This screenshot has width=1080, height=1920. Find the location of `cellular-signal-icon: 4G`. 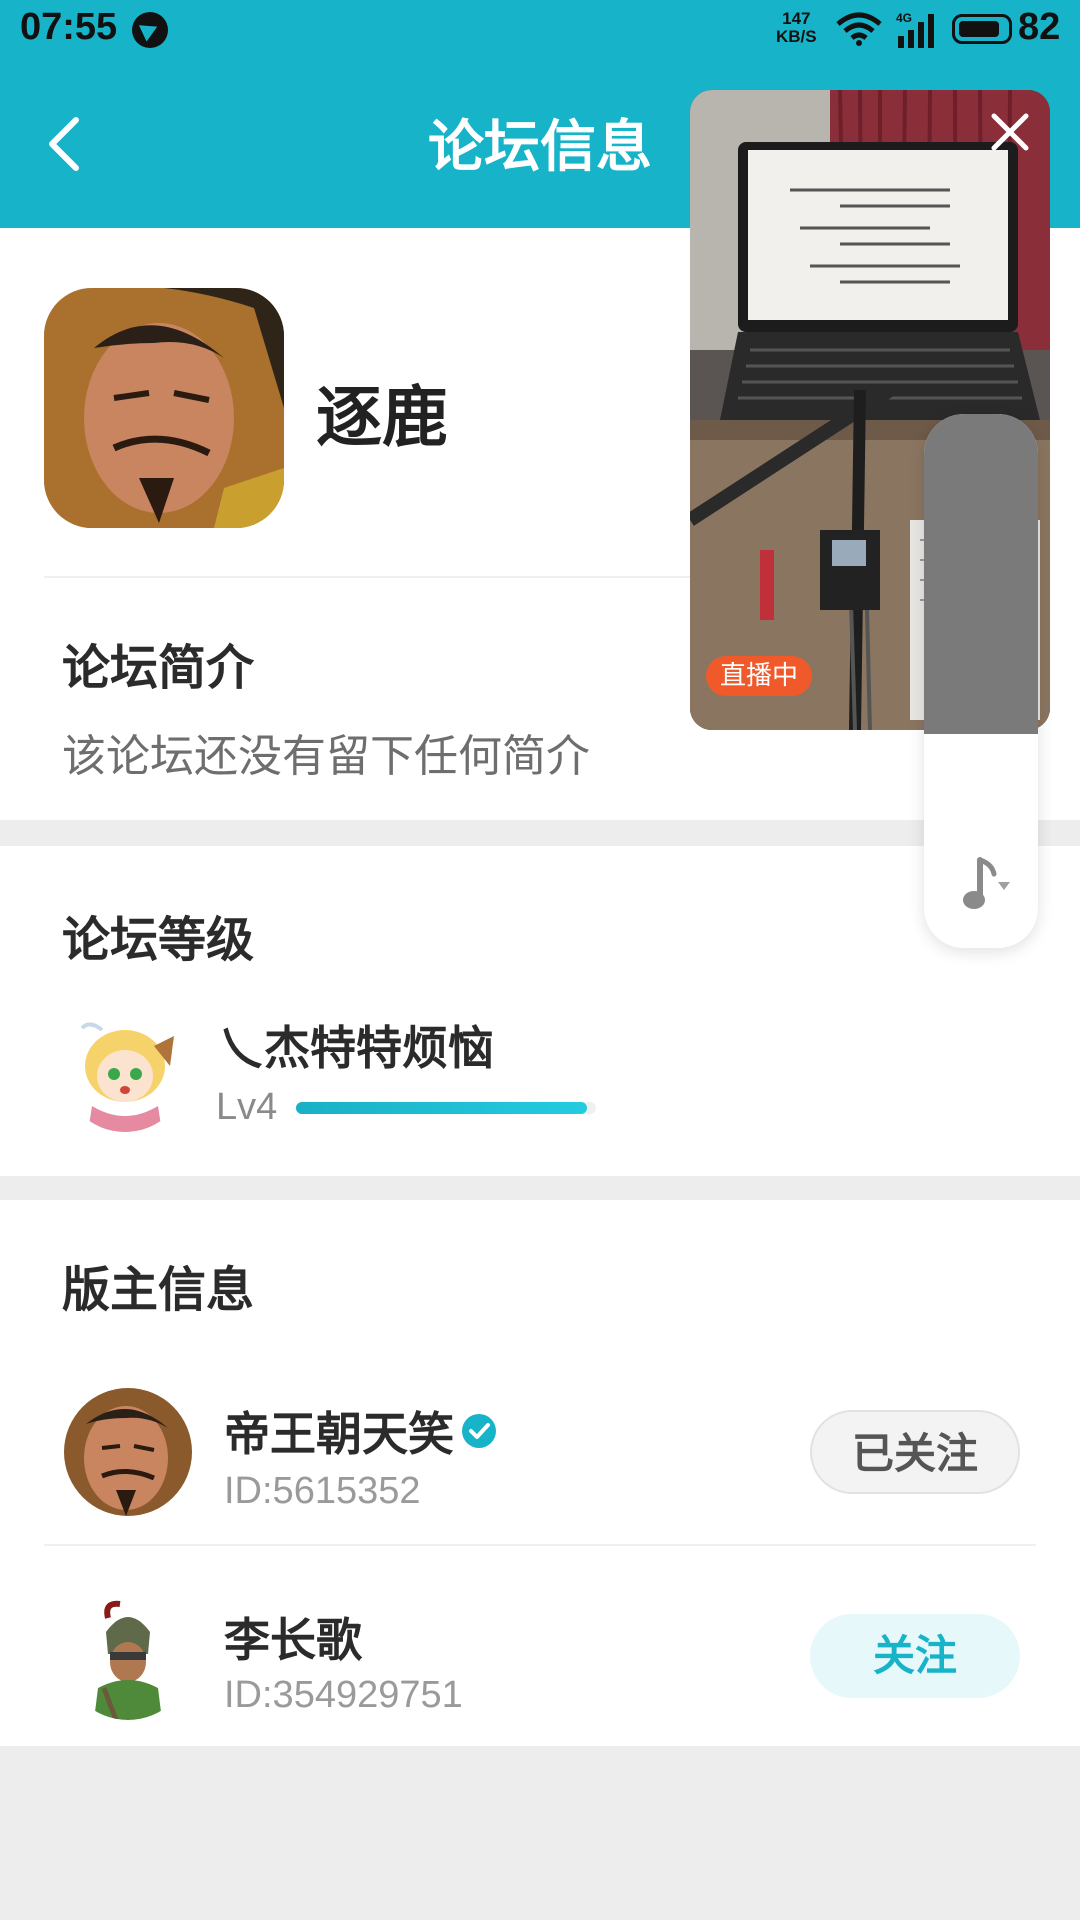

cellular-signal-icon: 4G is located at coordinates (915, 29).